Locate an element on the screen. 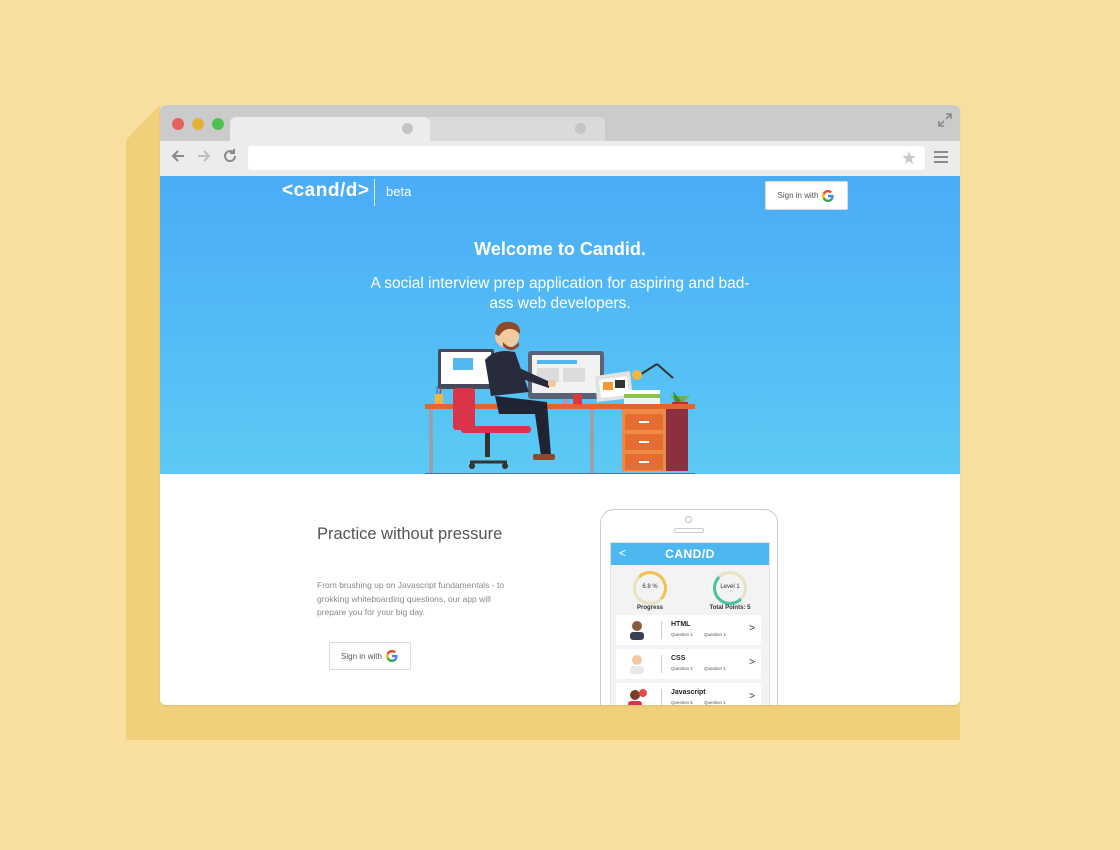  topic-label: CSS is located at coordinates (678, 658).